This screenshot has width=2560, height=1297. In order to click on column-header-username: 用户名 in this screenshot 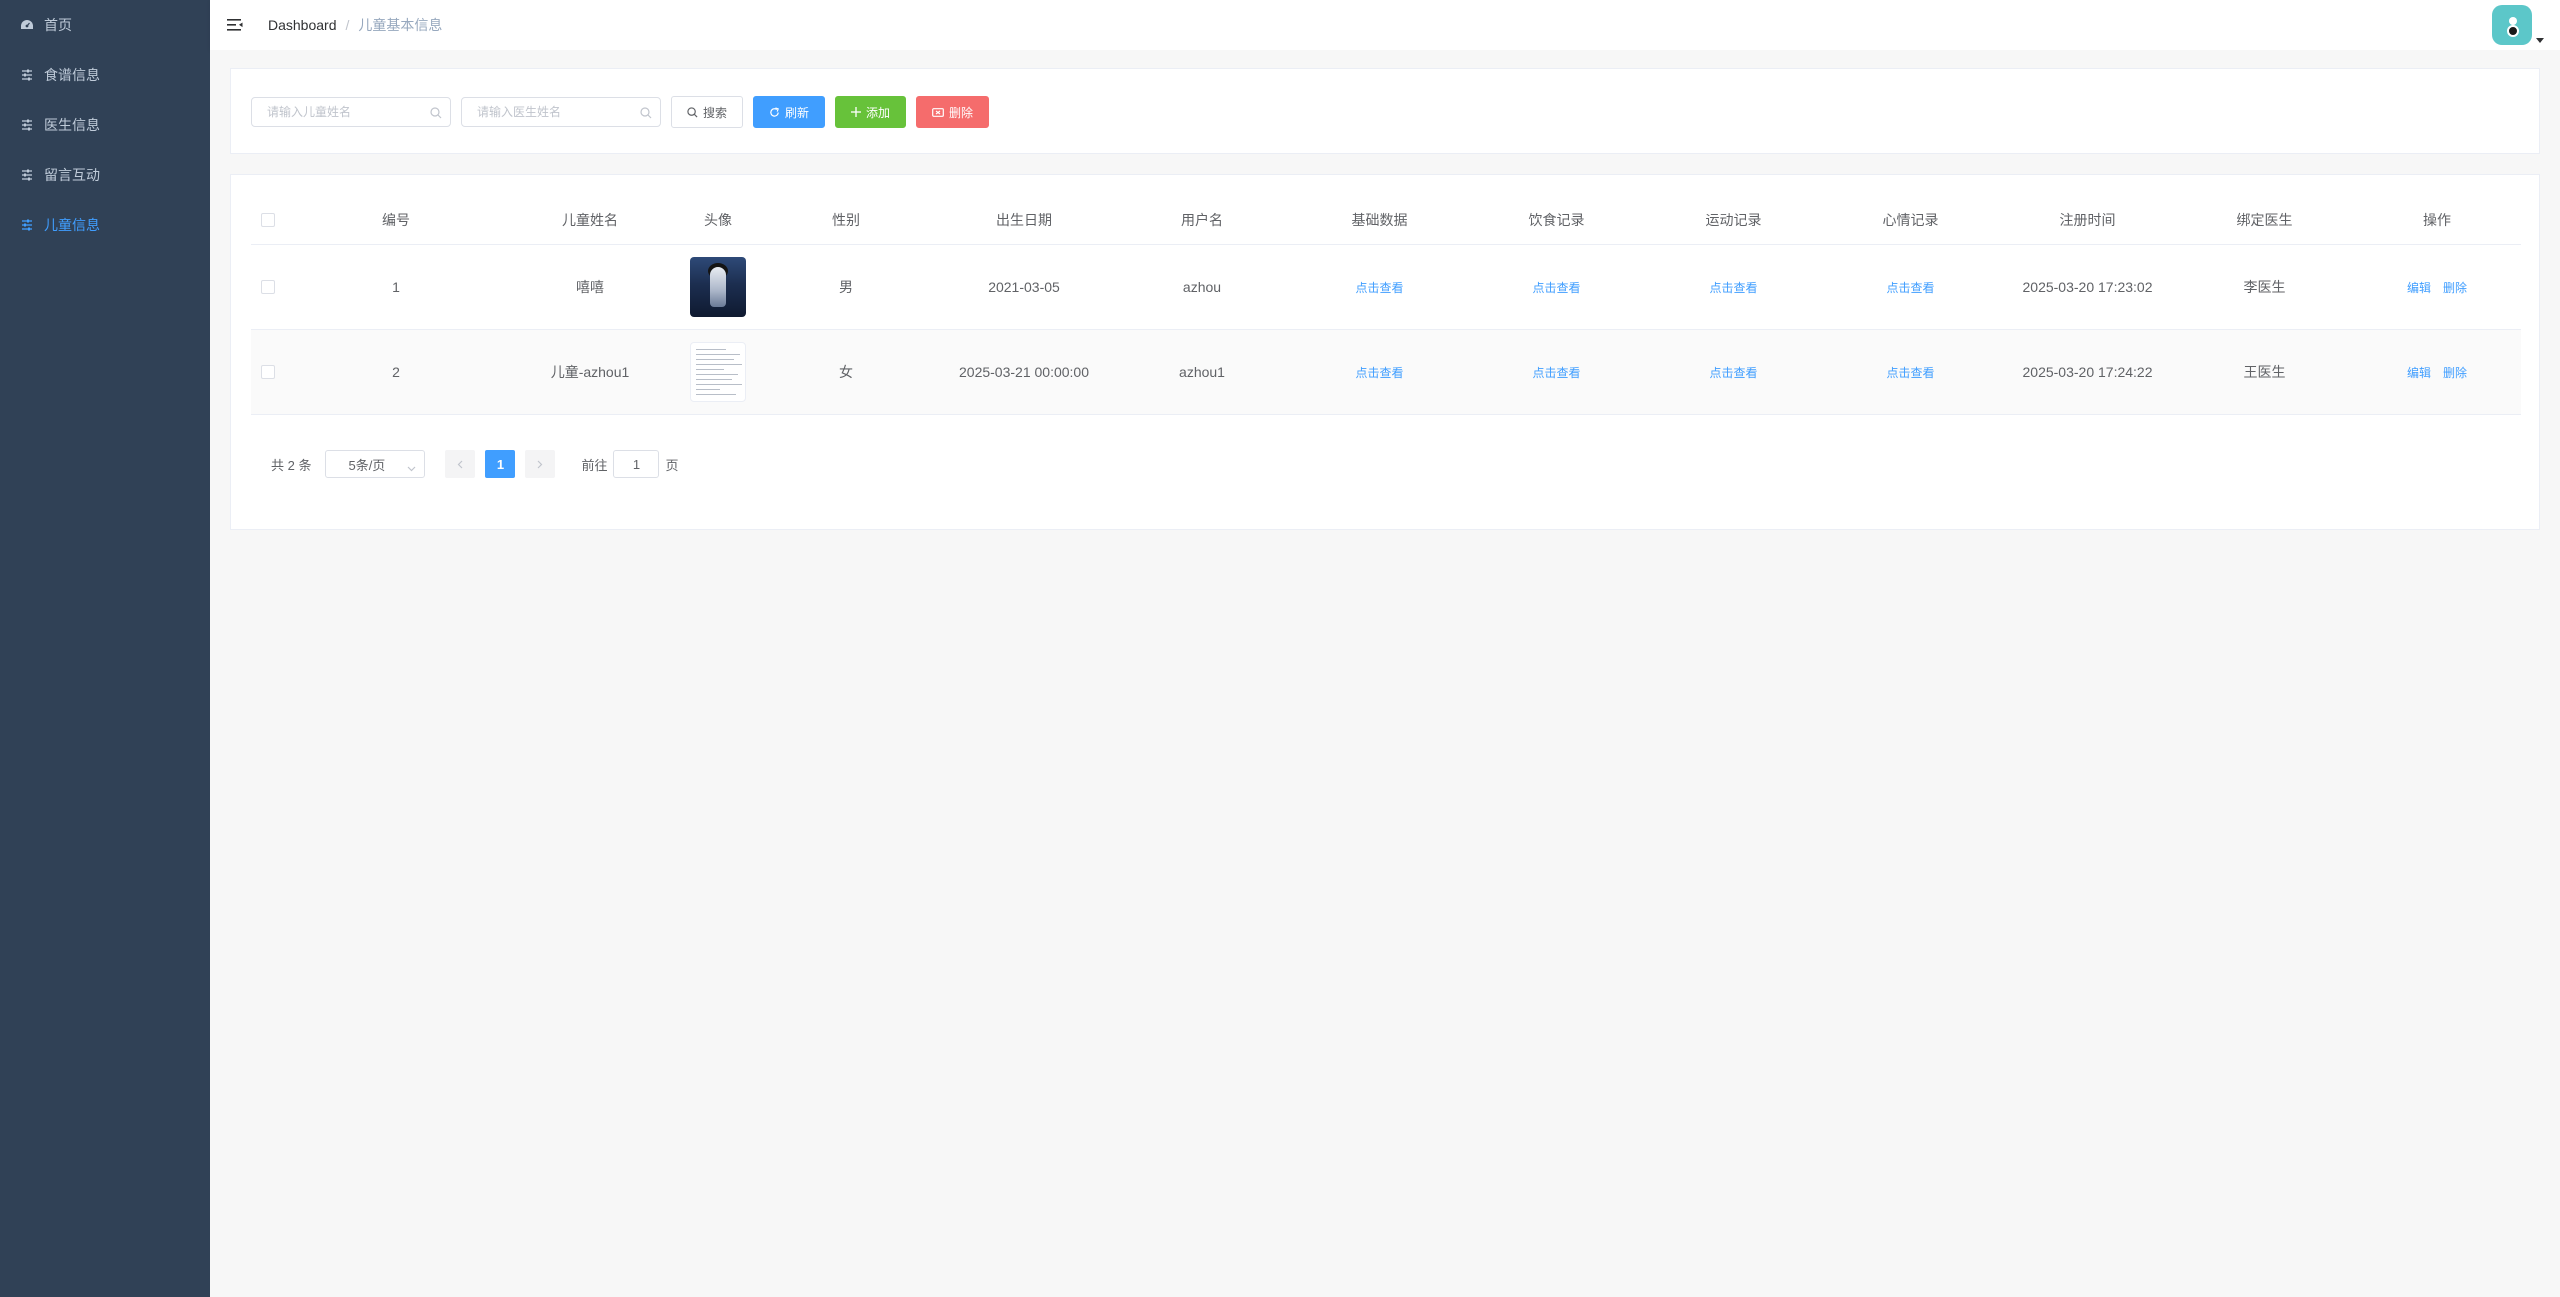, I will do `click(1202, 219)`.